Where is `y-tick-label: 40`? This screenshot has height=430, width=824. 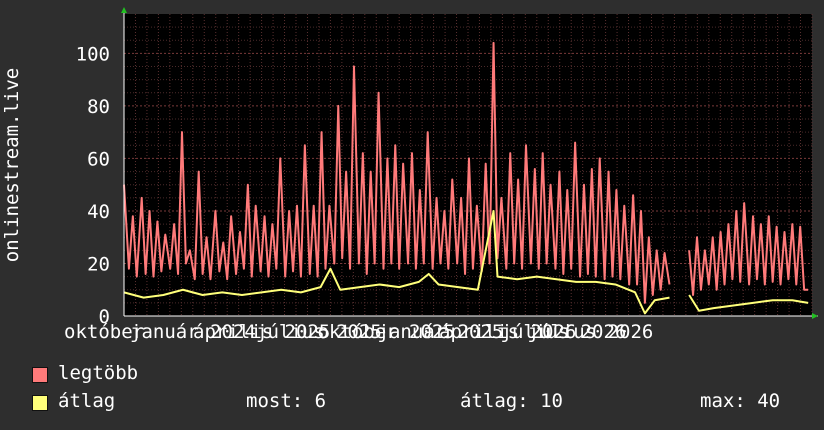 y-tick-label: 40 is located at coordinates (98, 212).